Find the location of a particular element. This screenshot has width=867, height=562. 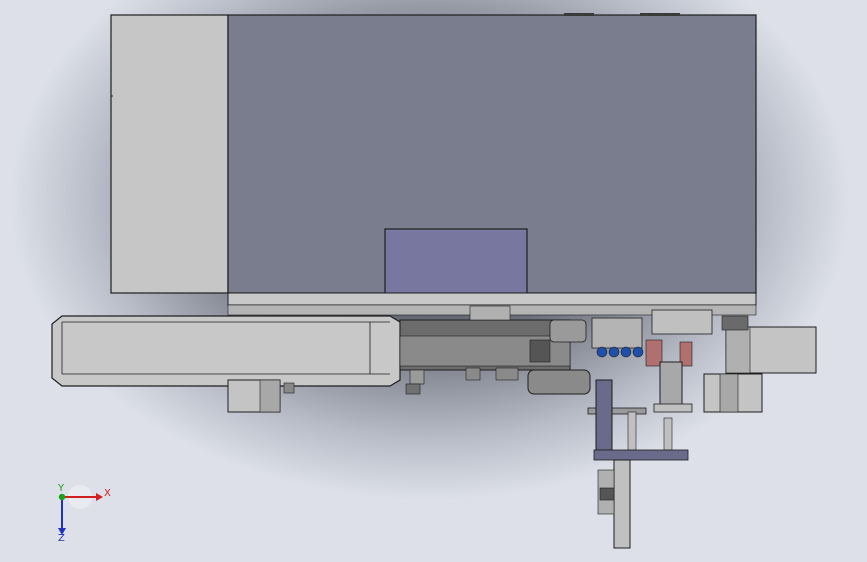

access-panel is located at coordinates (456, 261).